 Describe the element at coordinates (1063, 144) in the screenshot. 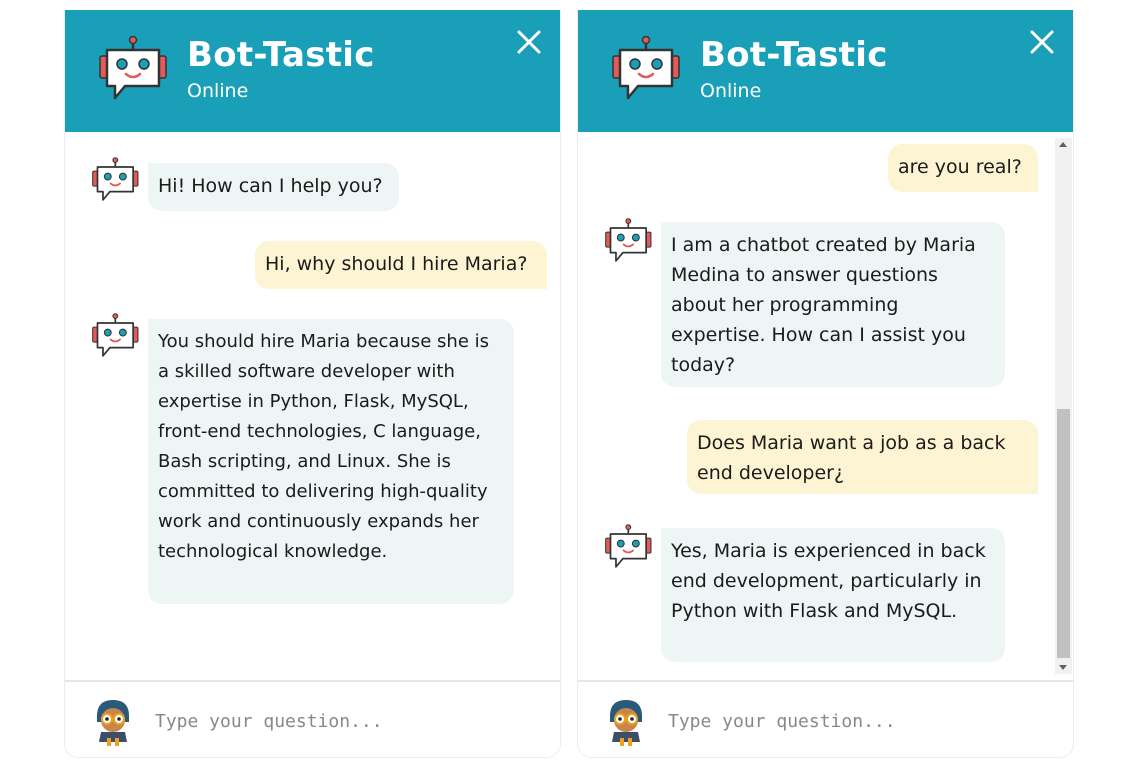

I see `scroll-up-arrow-icon` at that location.